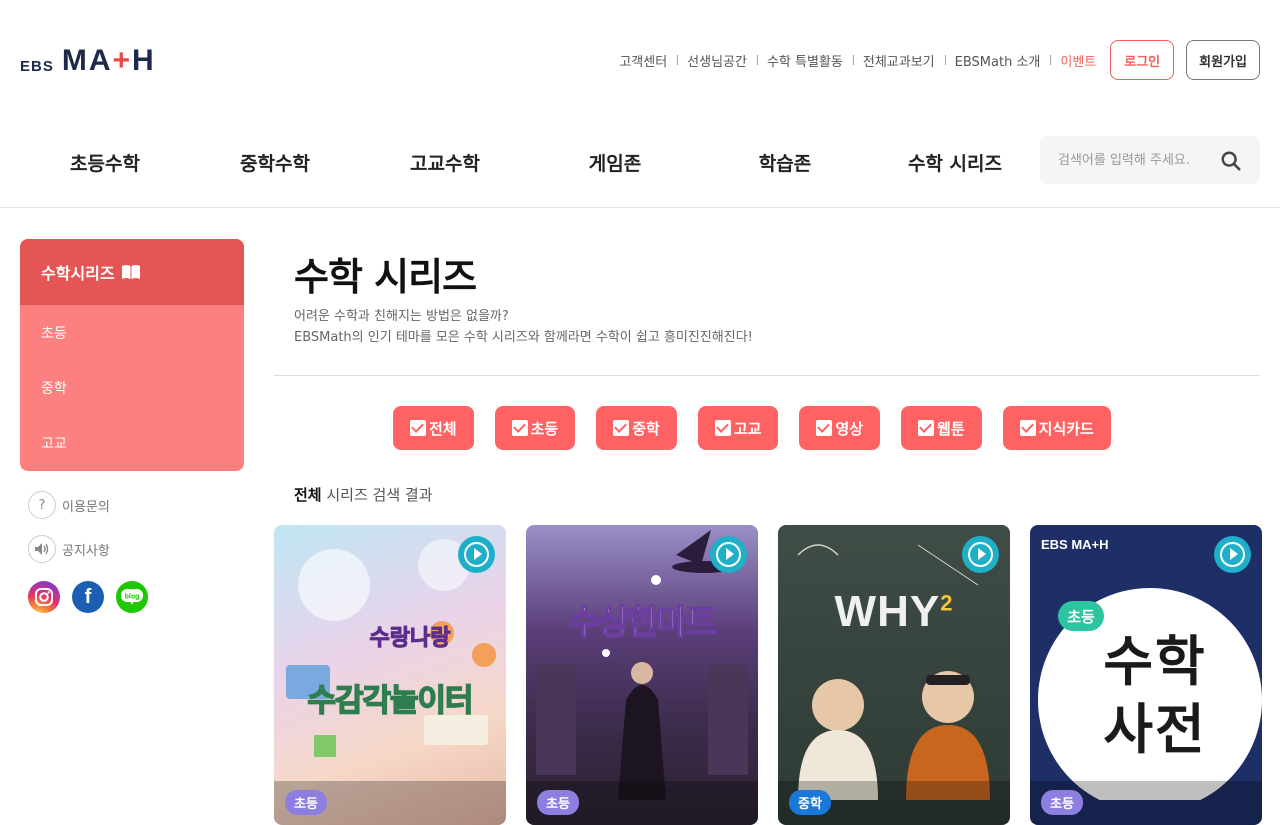  Describe the element at coordinates (132, 442) in the screenshot. I see `sidebar-item-high: 고교` at that location.